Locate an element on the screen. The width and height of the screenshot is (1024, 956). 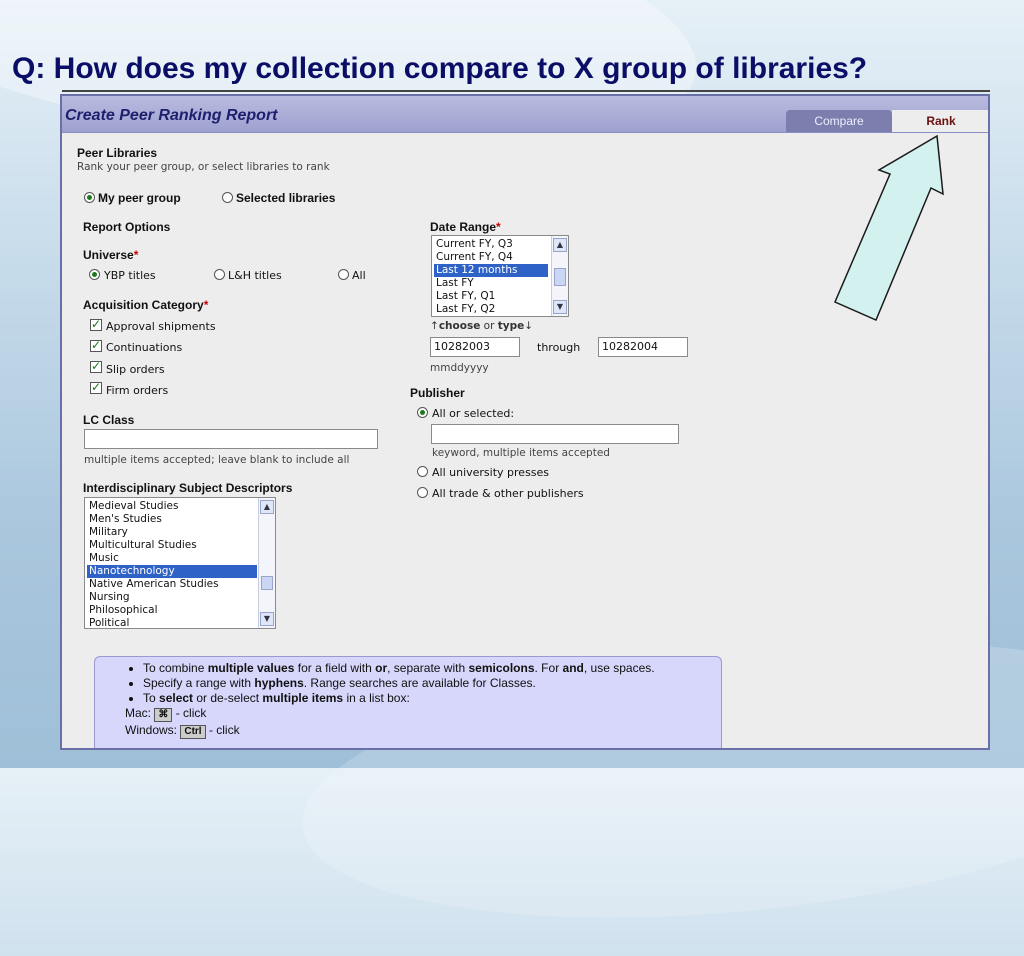
pointer-arrow-icon is located at coordinates (889, 227).